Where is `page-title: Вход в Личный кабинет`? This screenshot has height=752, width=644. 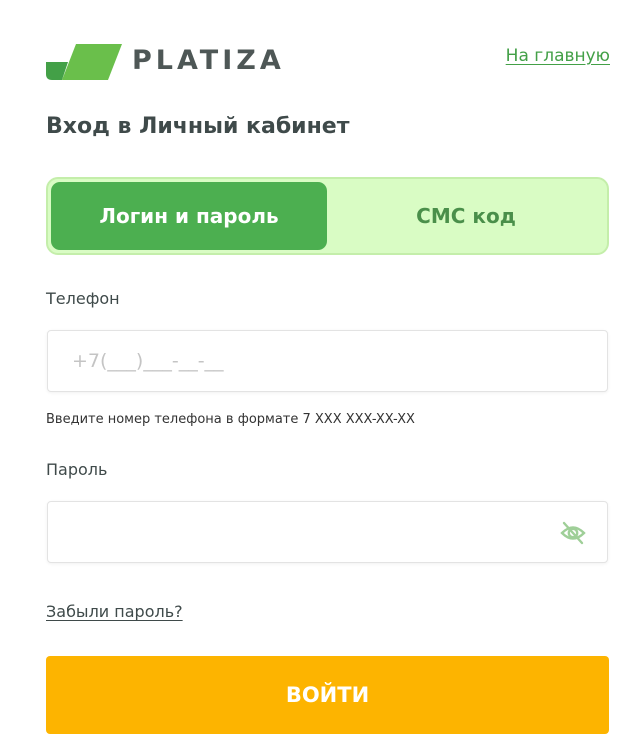 page-title: Вход в Личный кабинет is located at coordinates (198, 126).